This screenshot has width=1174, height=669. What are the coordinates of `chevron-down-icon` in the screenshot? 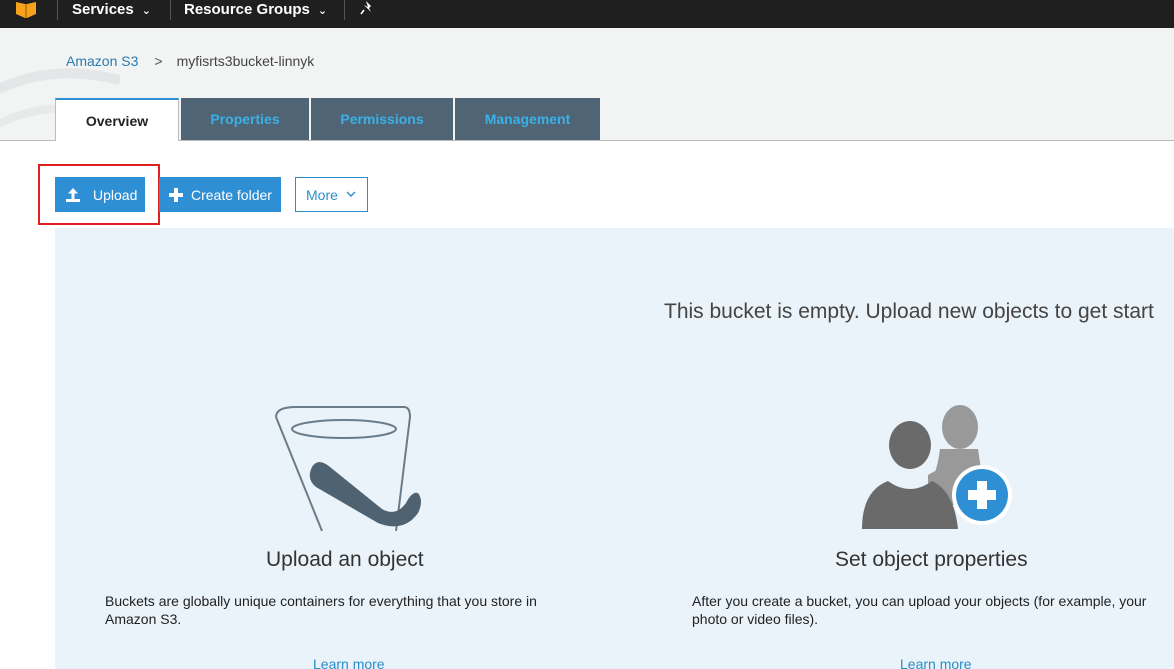 It's located at (351, 194).